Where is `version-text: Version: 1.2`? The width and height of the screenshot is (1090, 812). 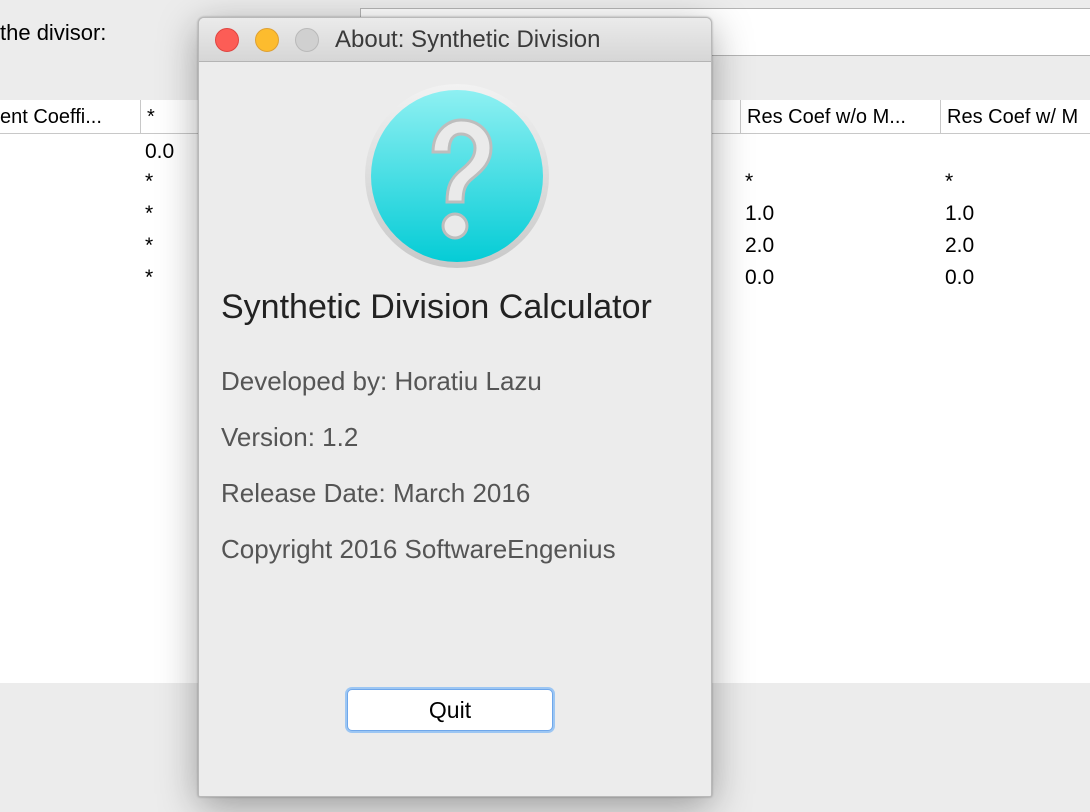
version-text: Version: 1.2 is located at coordinates (290, 437).